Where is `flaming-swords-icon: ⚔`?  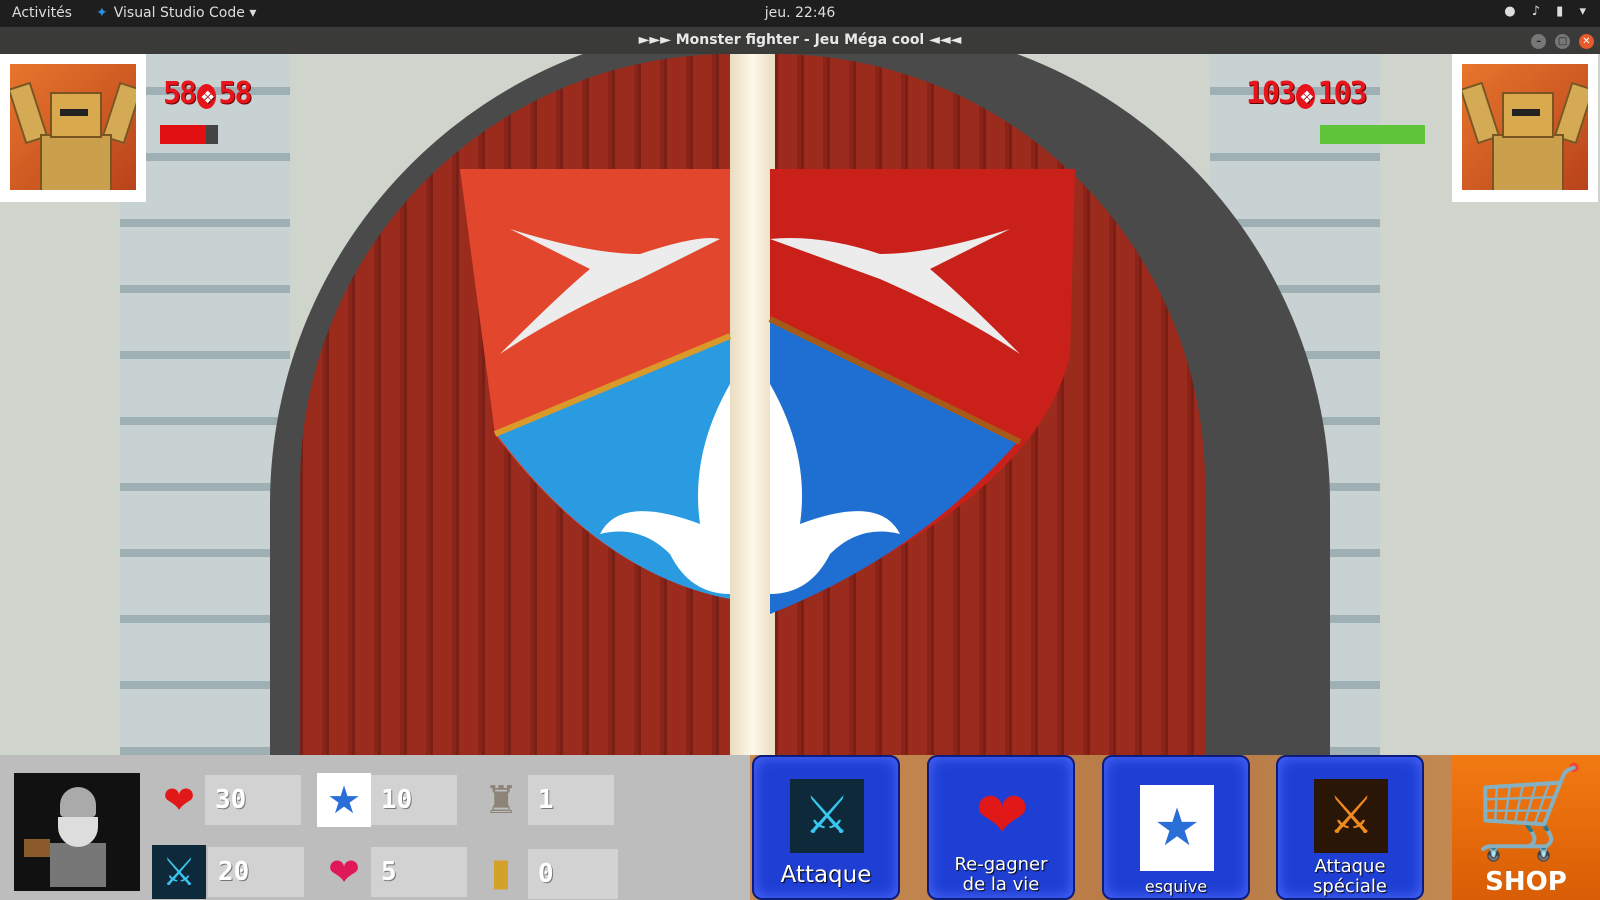 flaming-swords-icon: ⚔ is located at coordinates (1351, 816).